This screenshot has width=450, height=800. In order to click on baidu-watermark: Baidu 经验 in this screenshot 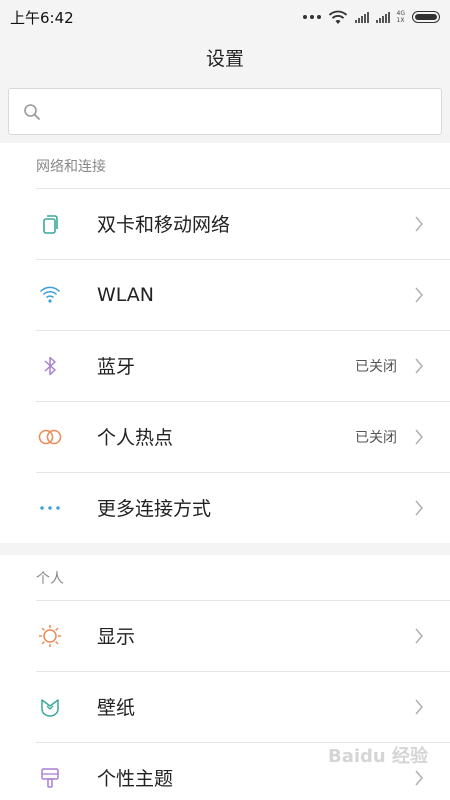, I will do `click(378, 756)`.